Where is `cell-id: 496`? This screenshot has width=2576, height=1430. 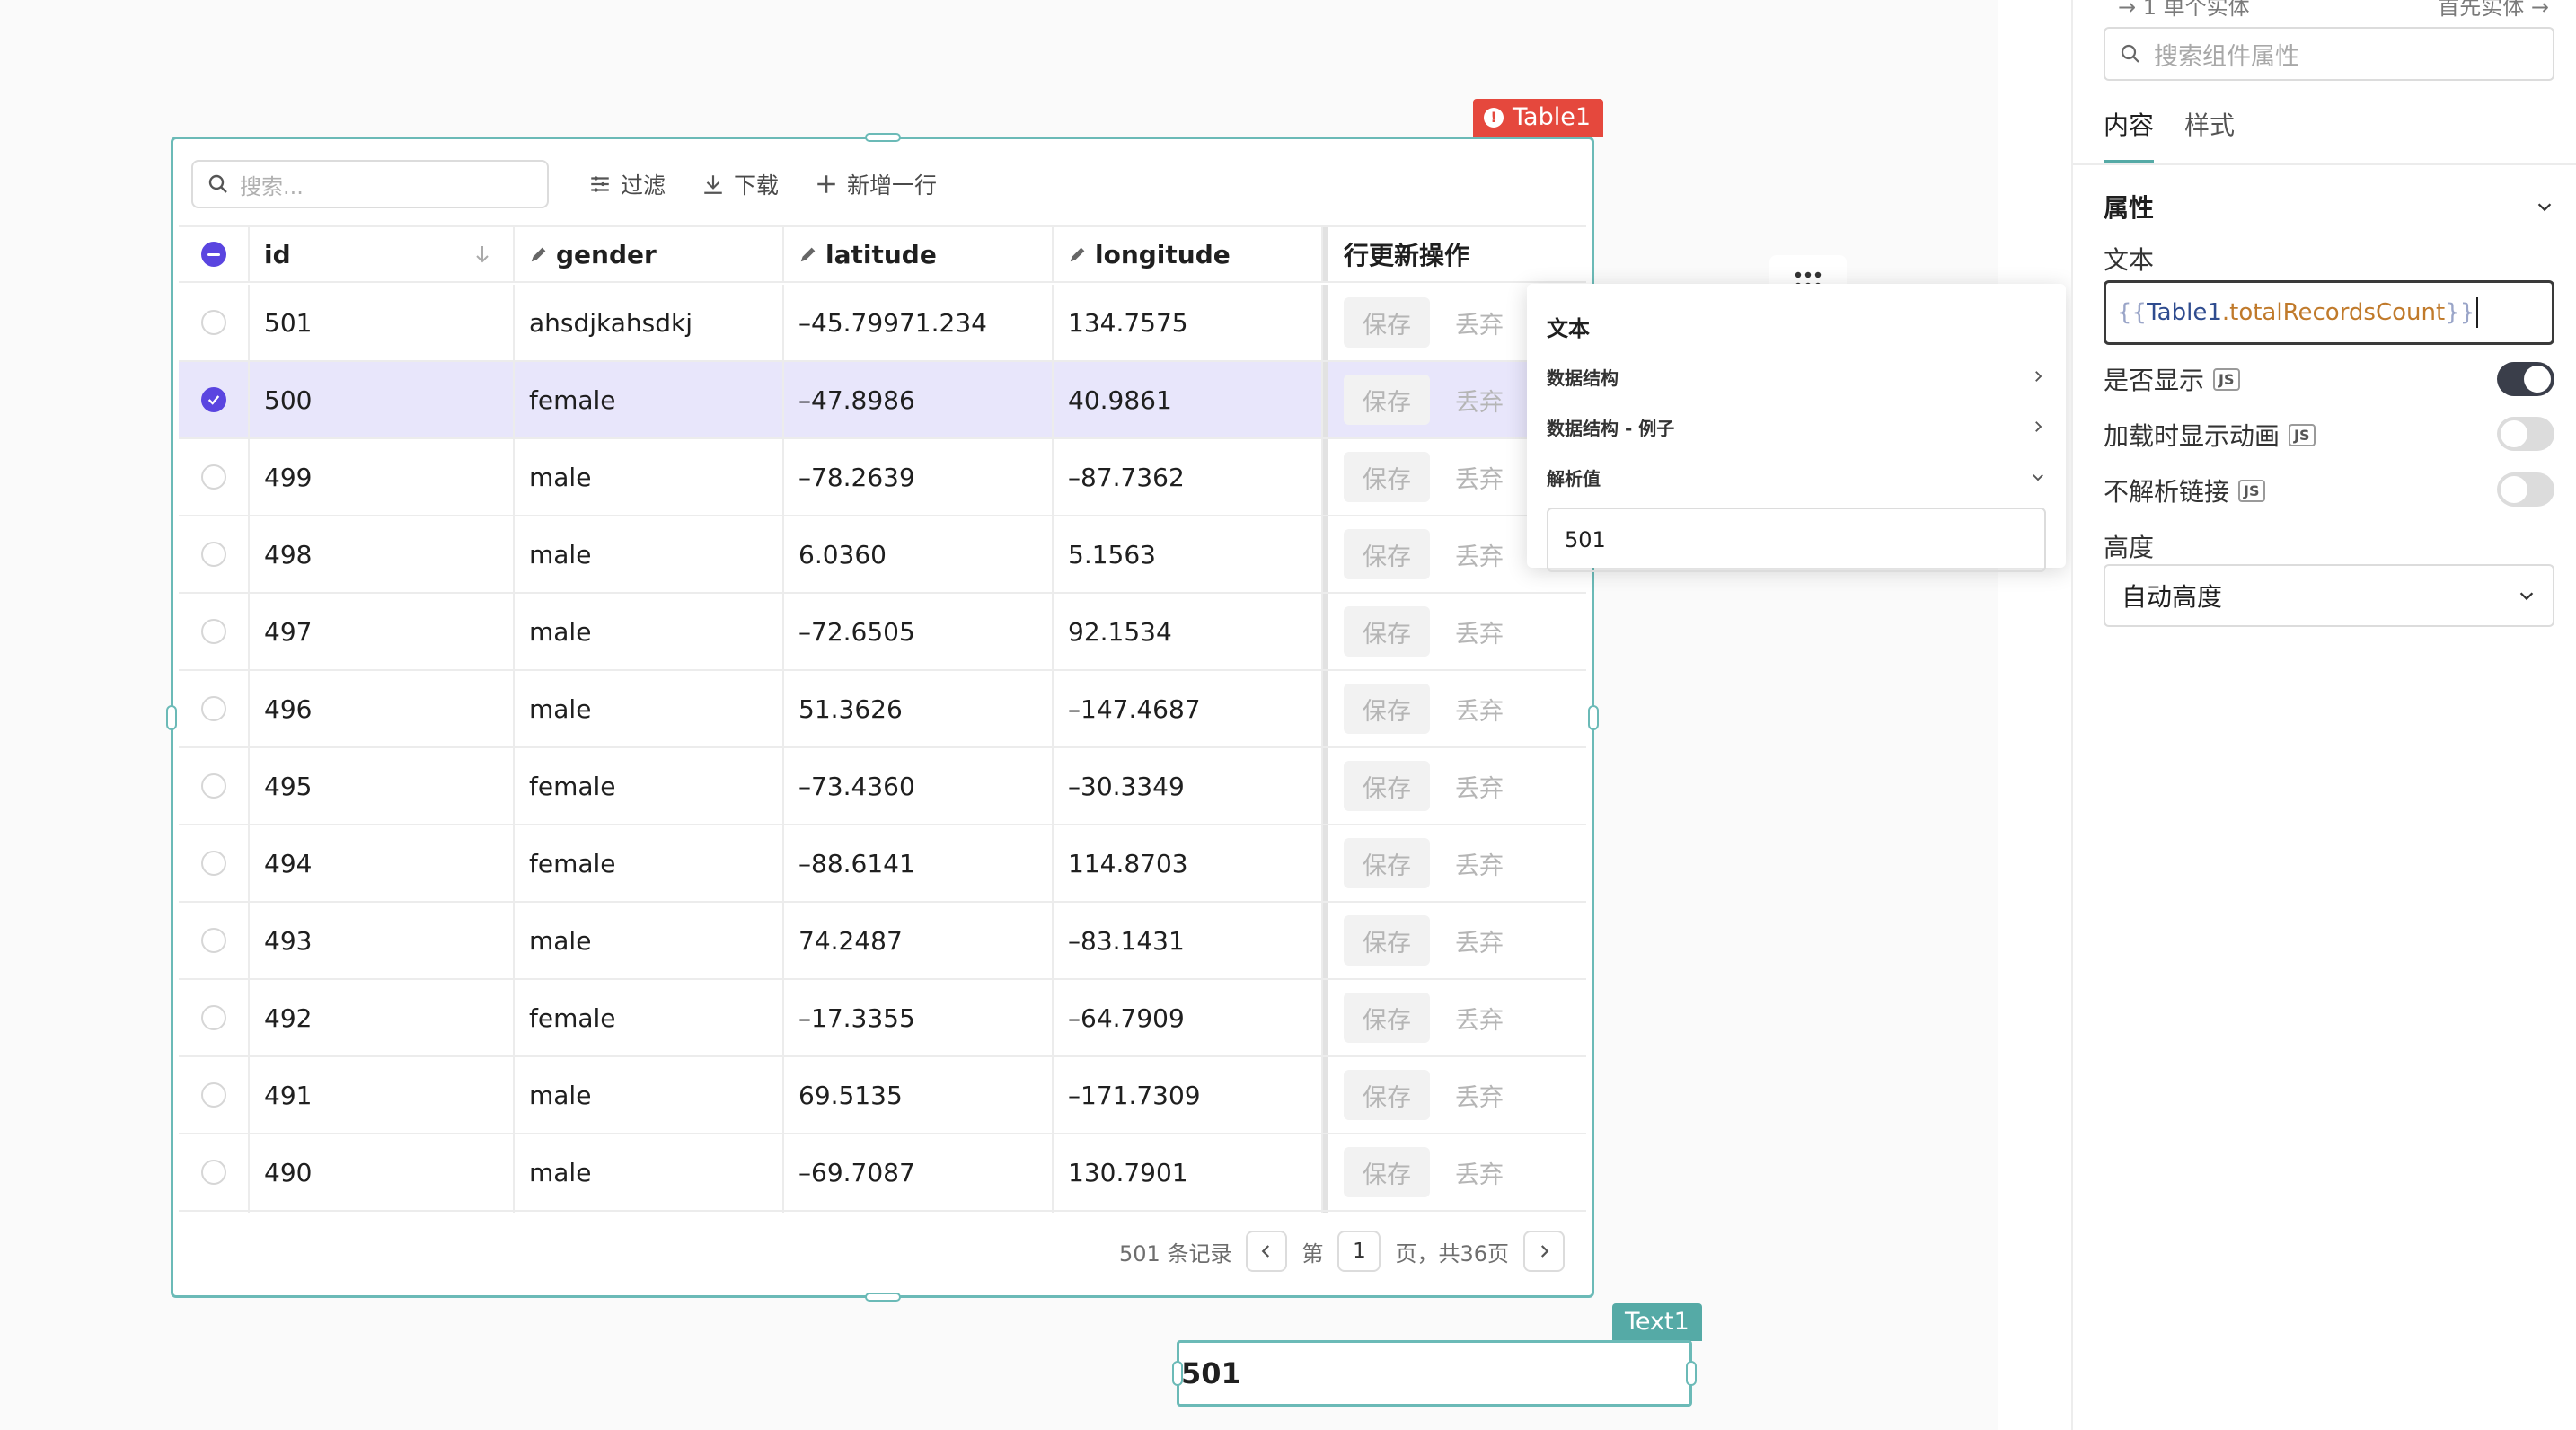
cell-id: 496 is located at coordinates (382, 708).